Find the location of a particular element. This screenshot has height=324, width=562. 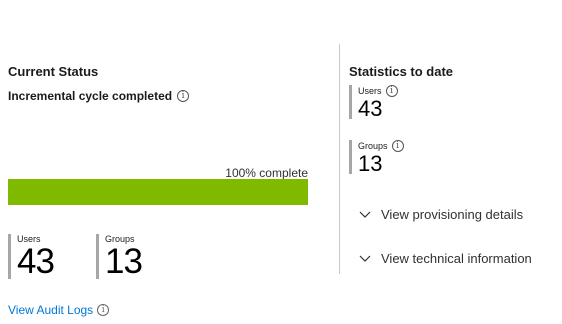

stat-users: Users 43 is located at coordinates (31, 257).